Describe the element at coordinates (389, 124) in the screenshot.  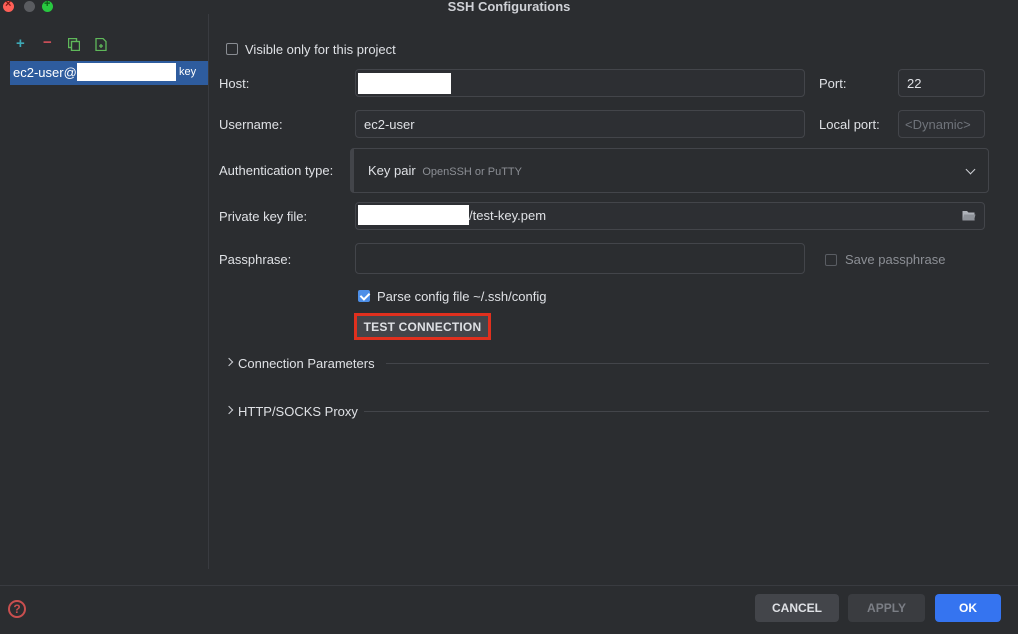
I see `username-value: ec2-user` at that location.